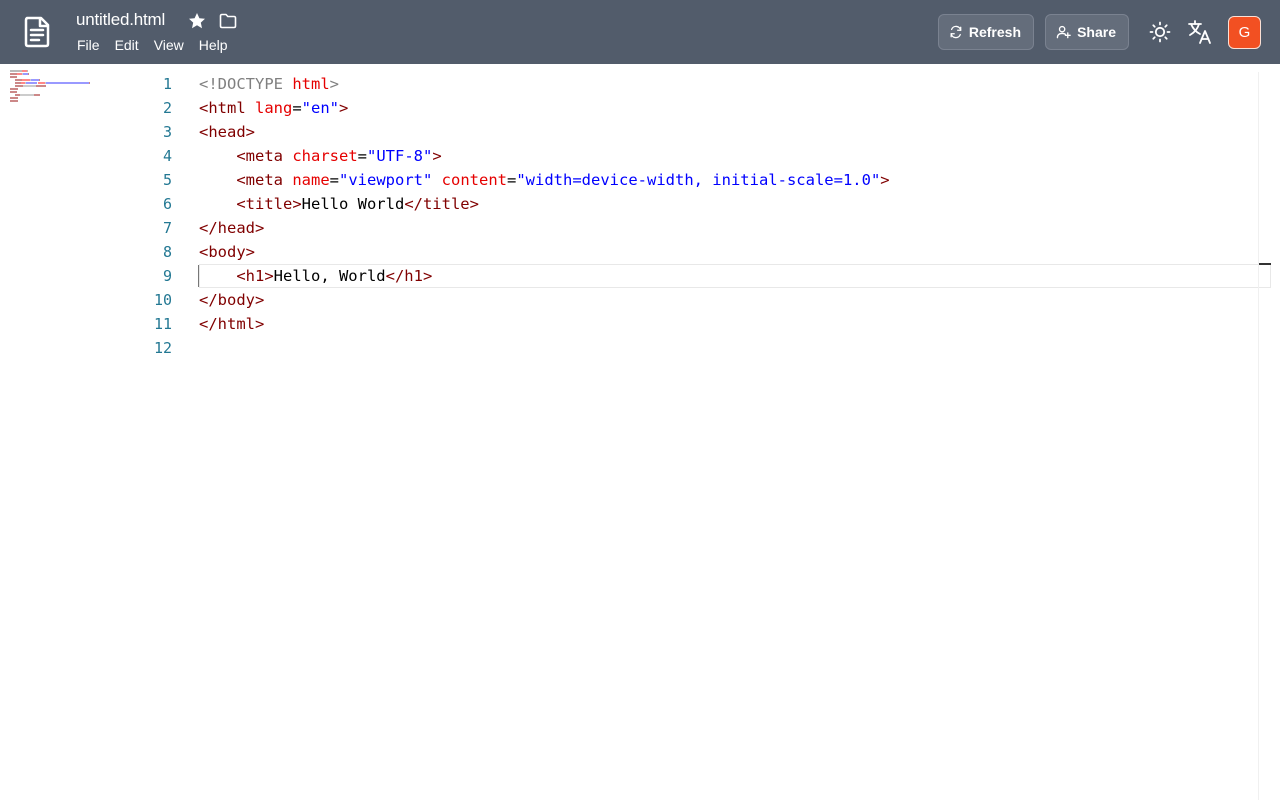  Describe the element at coordinates (167, 252) in the screenshot. I see `line-number: 8` at that location.